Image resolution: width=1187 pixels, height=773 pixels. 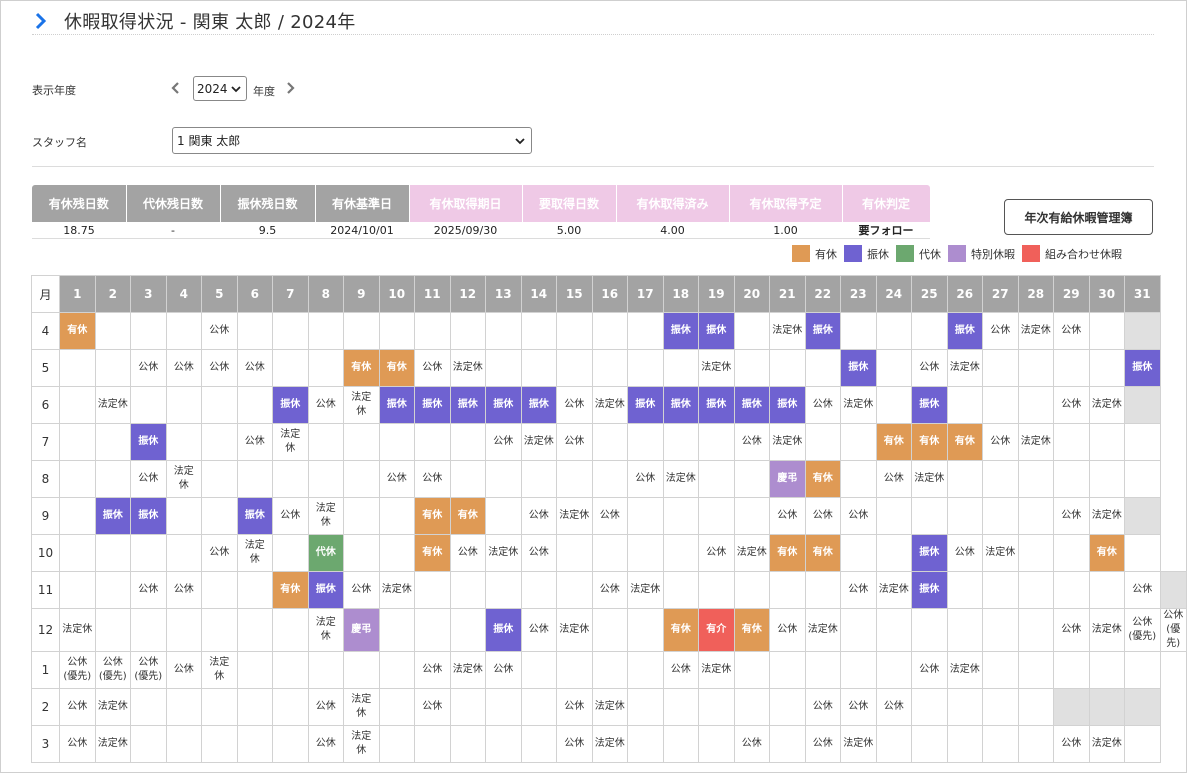 What do you see at coordinates (786, 203) in the screenshot?
I see `summary-header: 有休取得予定` at bounding box center [786, 203].